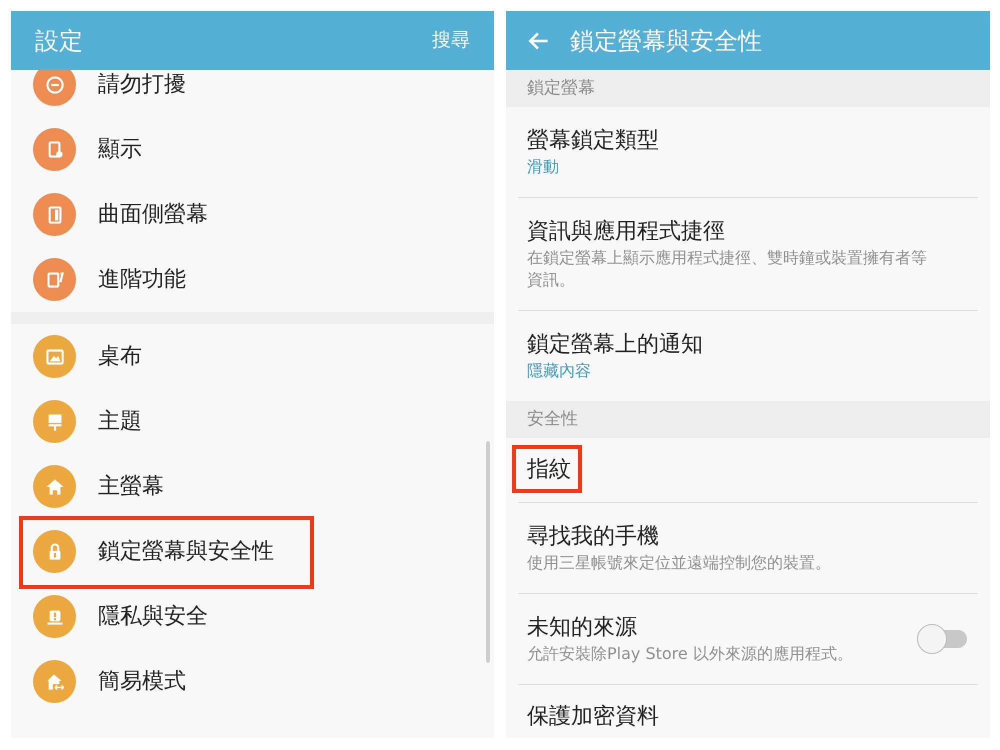 The height and width of the screenshot is (750, 1000). What do you see at coordinates (142, 681) in the screenshot?
I see `setting-item: 簡易模式` at bounding box center [142, 681].